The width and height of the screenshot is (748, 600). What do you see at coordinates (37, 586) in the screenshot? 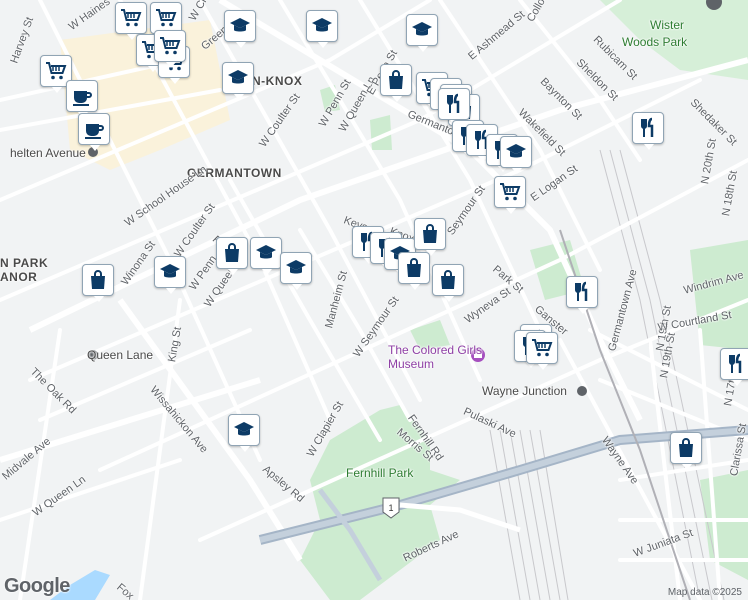
I see `google-logo: Google` at bounding box center [37, 586].